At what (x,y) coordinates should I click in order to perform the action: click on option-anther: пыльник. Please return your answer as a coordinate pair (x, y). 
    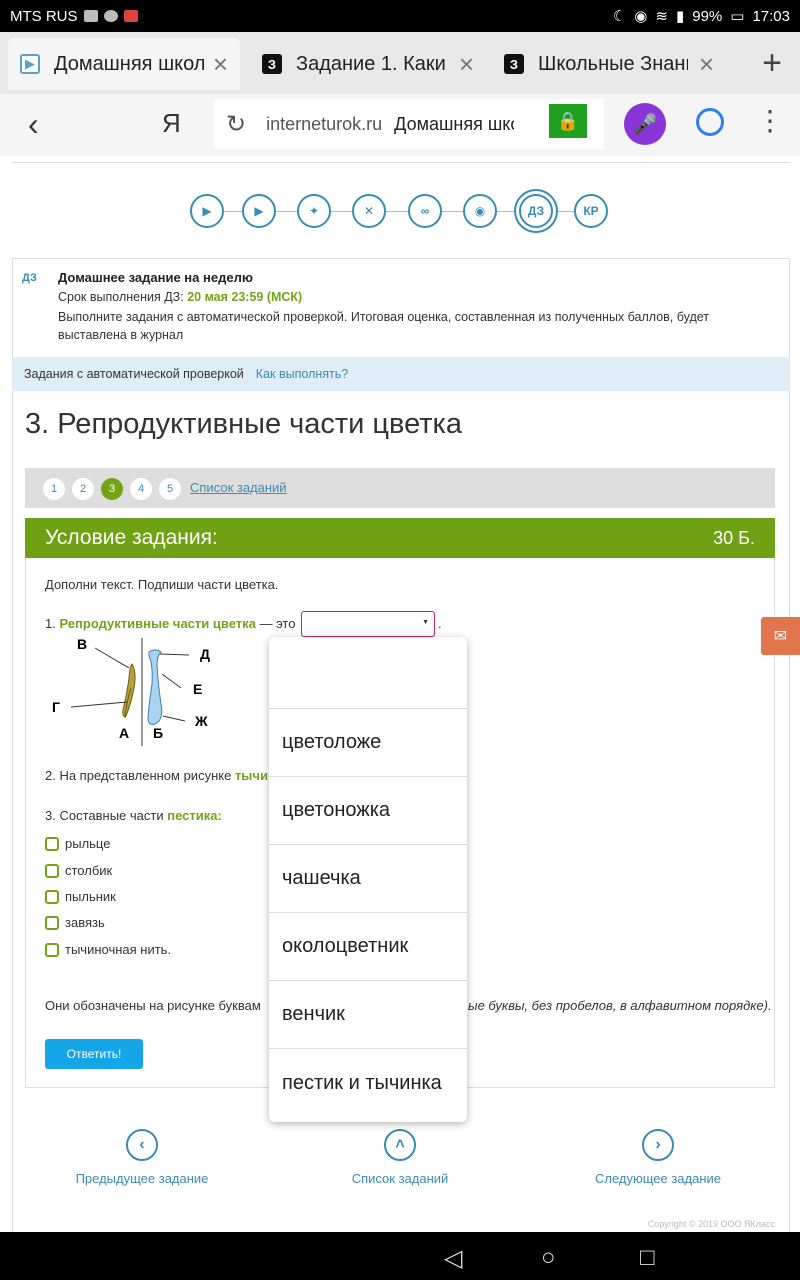
    Looking at the image, I should click on (80, 896).